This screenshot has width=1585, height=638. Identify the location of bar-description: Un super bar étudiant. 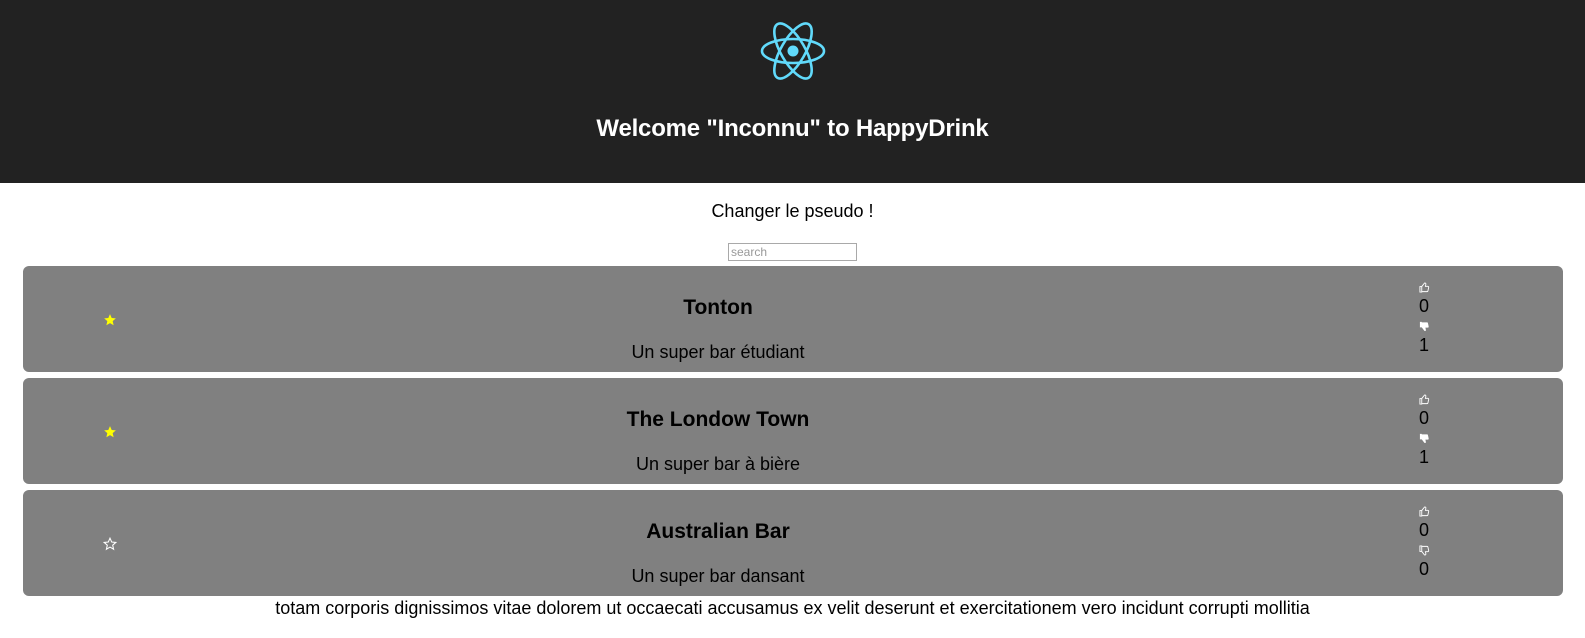
(718, 352).